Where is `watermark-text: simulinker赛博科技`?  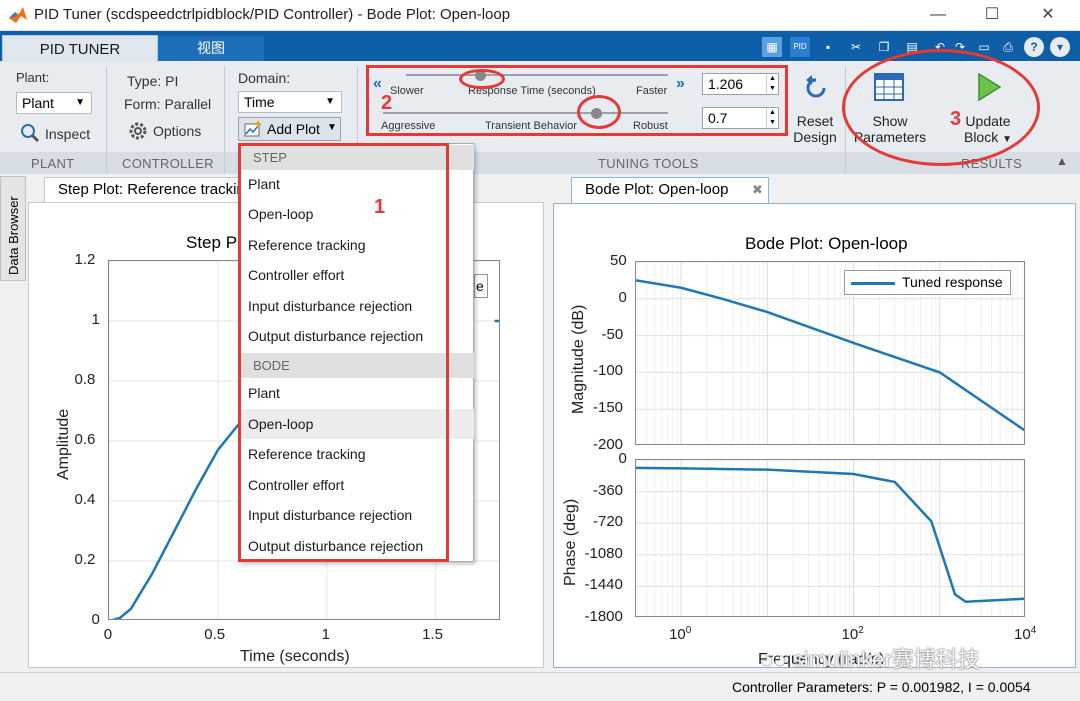 watermark-text: simulinker赛博科技 is located at coordinates (886, 659).